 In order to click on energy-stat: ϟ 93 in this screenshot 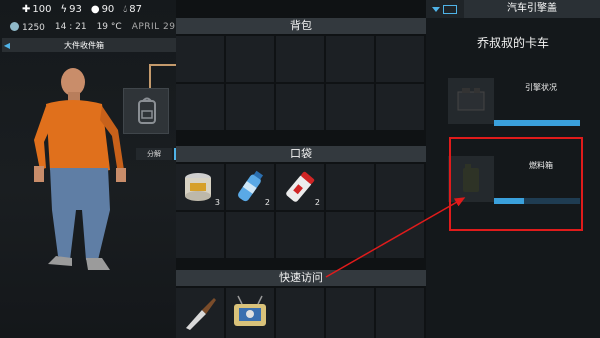, I will do `click(70, 9)`.